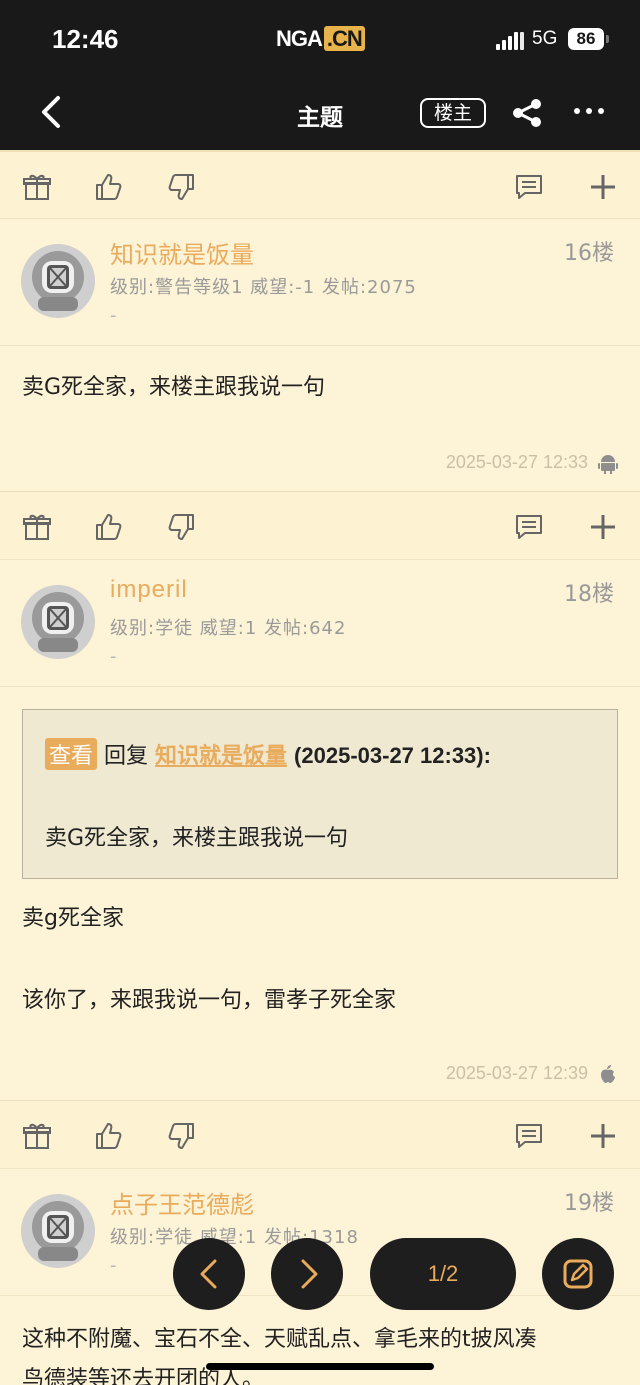 This screenshot has height=1385, width=640. I want to click on edit-icon, so click(578, 1274).